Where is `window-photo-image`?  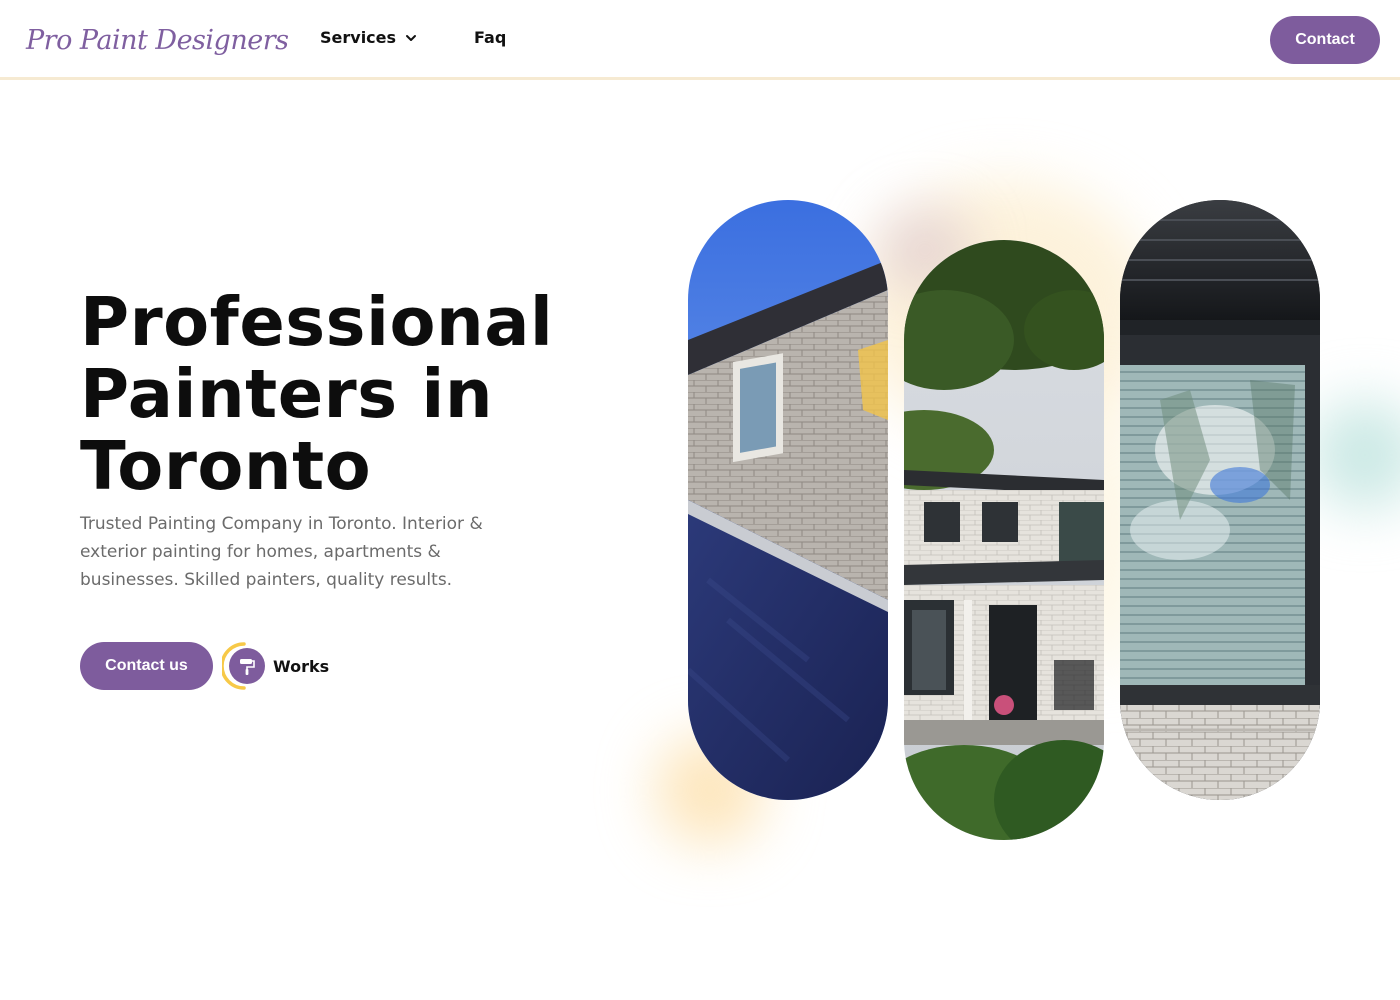 window-photo-image is located at coordinates (1220, 500).